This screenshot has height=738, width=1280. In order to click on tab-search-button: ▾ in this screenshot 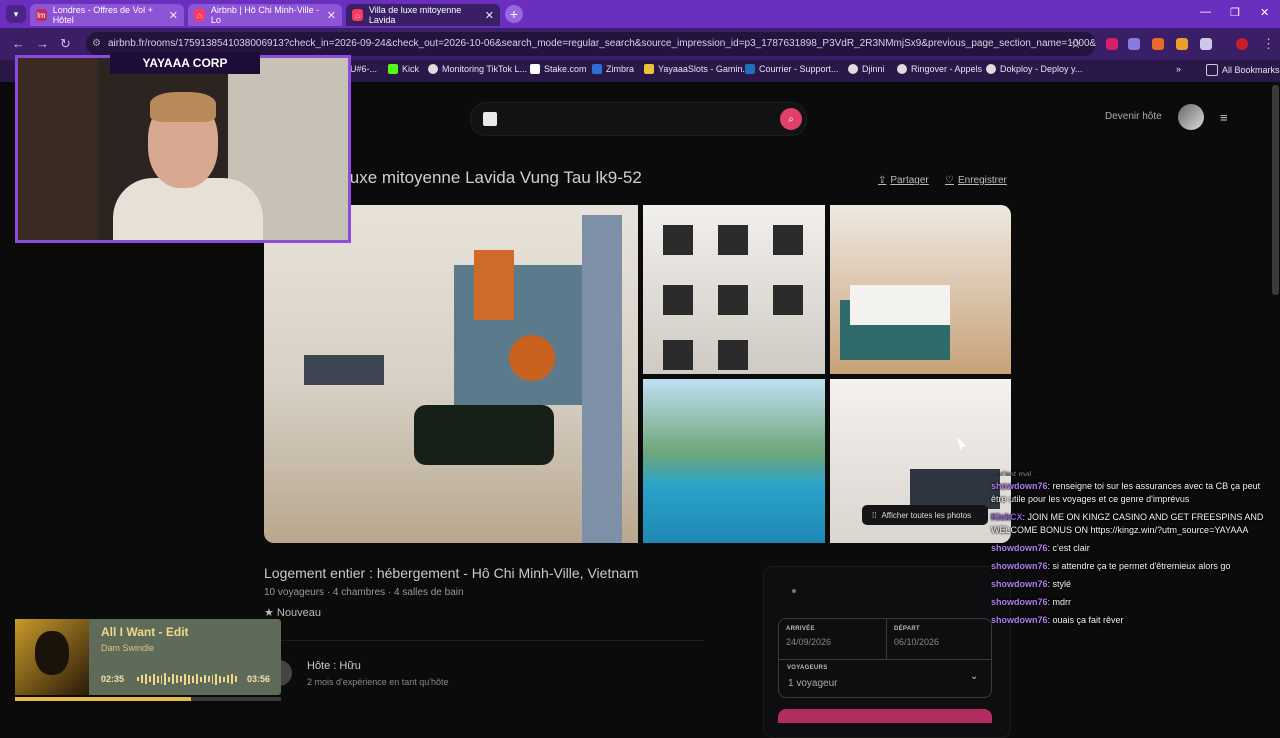, I will do `click(16, 14)`.